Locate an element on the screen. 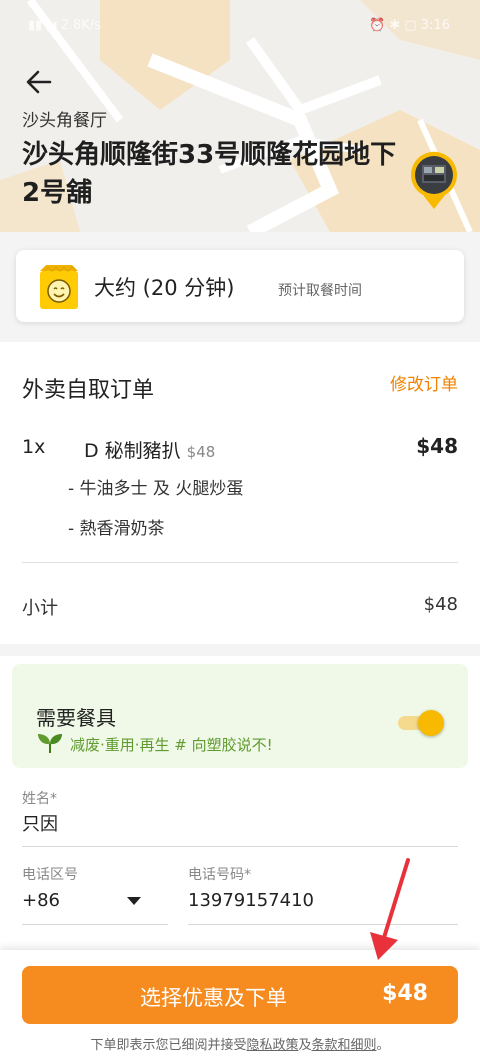 This screenshot has height=1061, width=480. item-price: $48 is located at coordinates (437, 446).